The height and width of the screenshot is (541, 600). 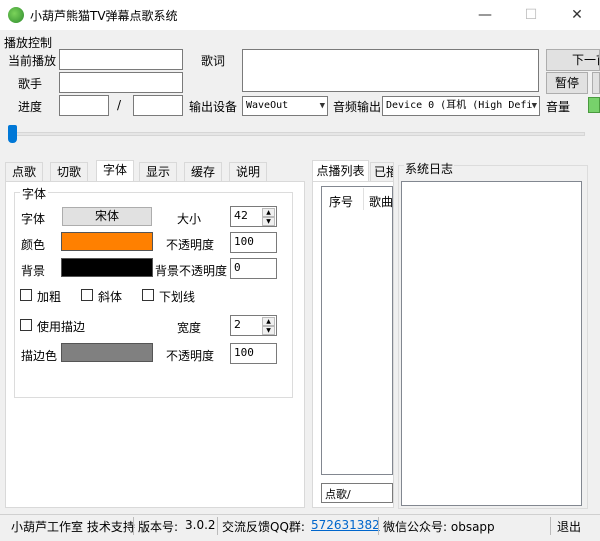 I want to click on now-playing-field, so click(x=121, y=59).